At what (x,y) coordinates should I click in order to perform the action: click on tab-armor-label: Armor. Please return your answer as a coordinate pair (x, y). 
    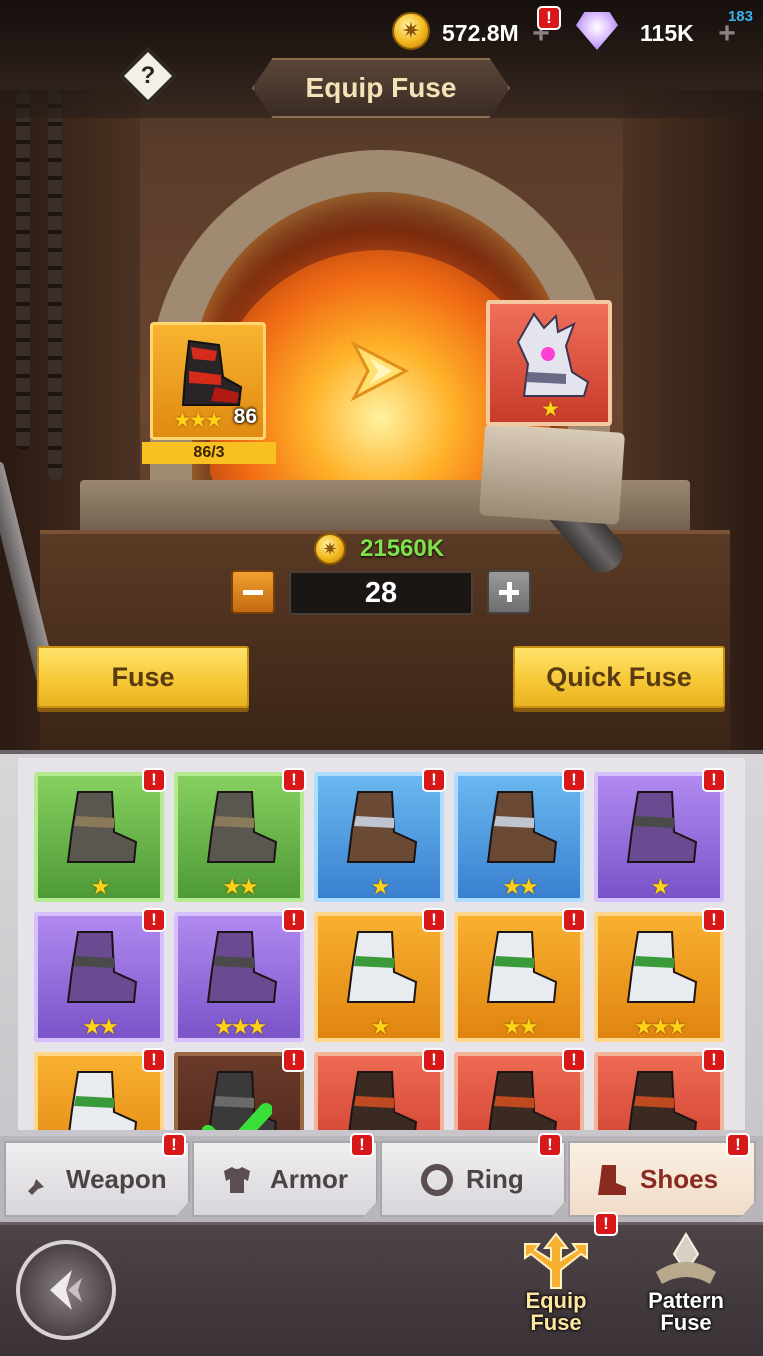
    Looking at the image, I should click on (309, 1179).